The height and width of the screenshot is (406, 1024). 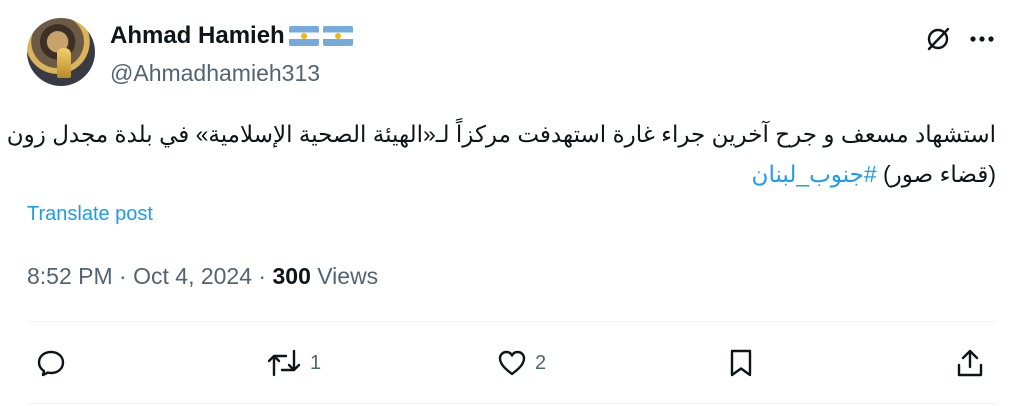 I want to click on heart-icon, so click(x=512, y=363).